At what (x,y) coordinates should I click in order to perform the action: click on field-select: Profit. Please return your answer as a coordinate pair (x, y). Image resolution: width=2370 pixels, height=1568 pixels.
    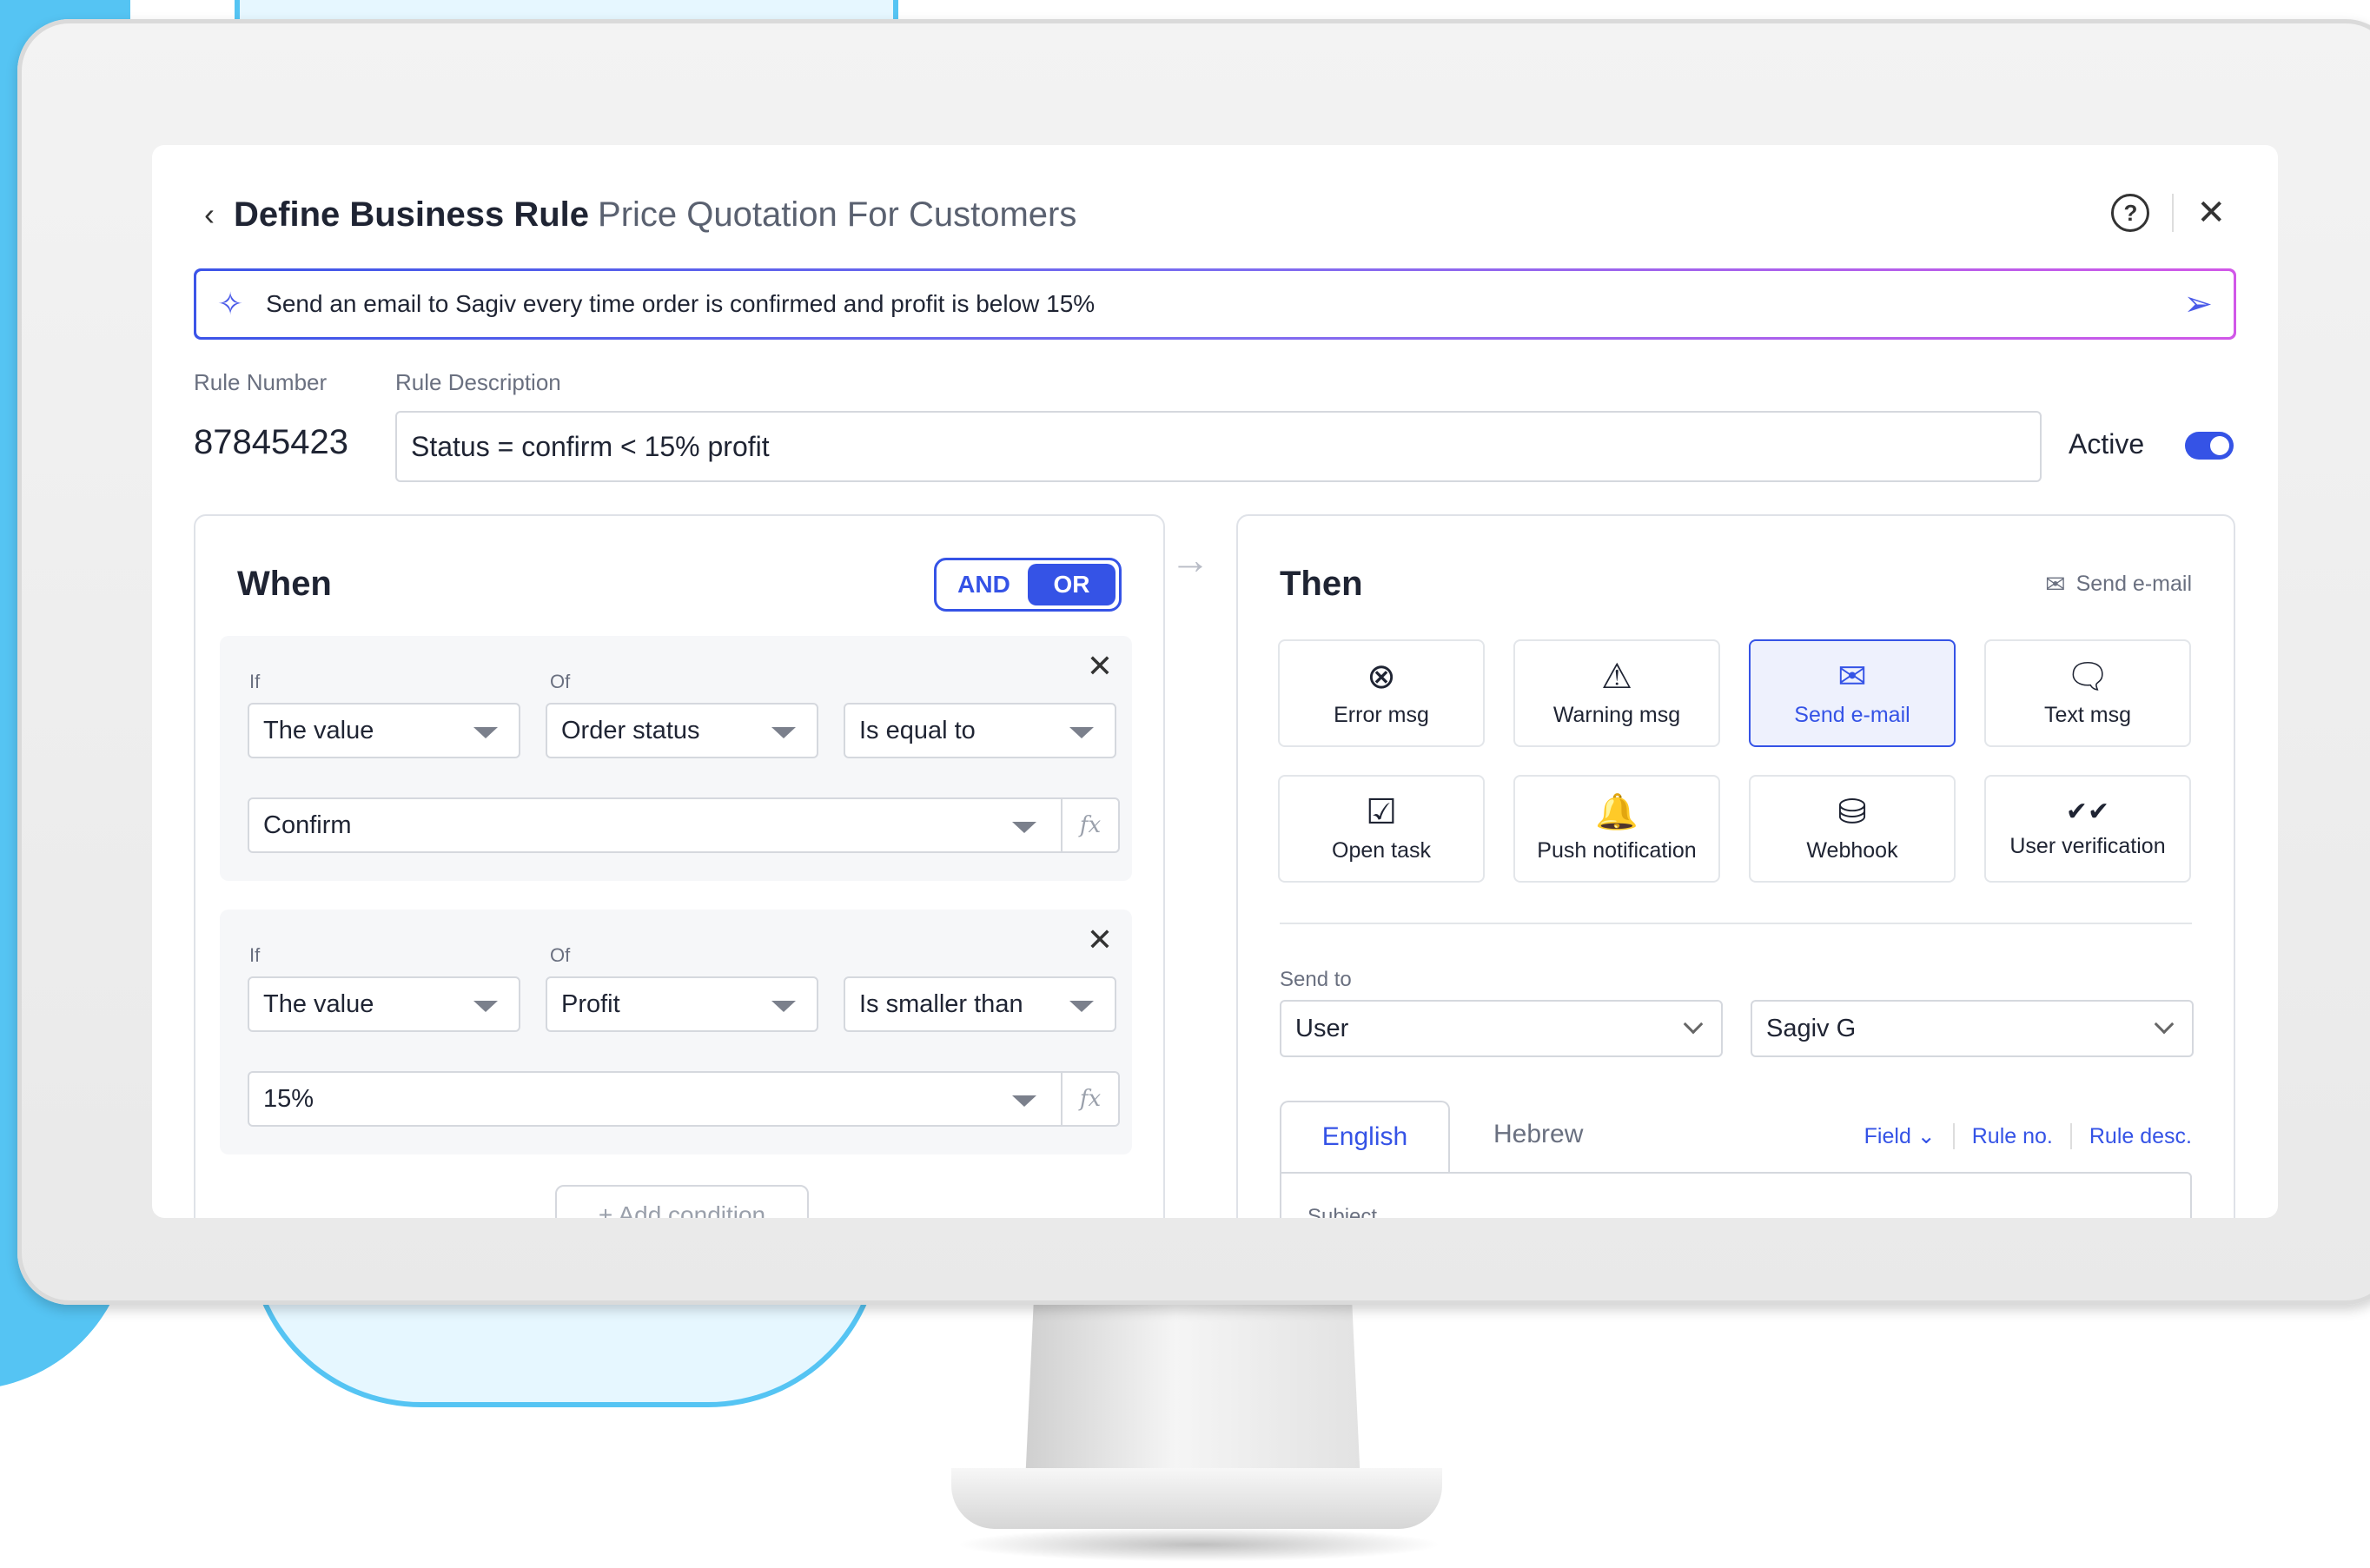
    Looking at the image, I should click on (682, 1004).